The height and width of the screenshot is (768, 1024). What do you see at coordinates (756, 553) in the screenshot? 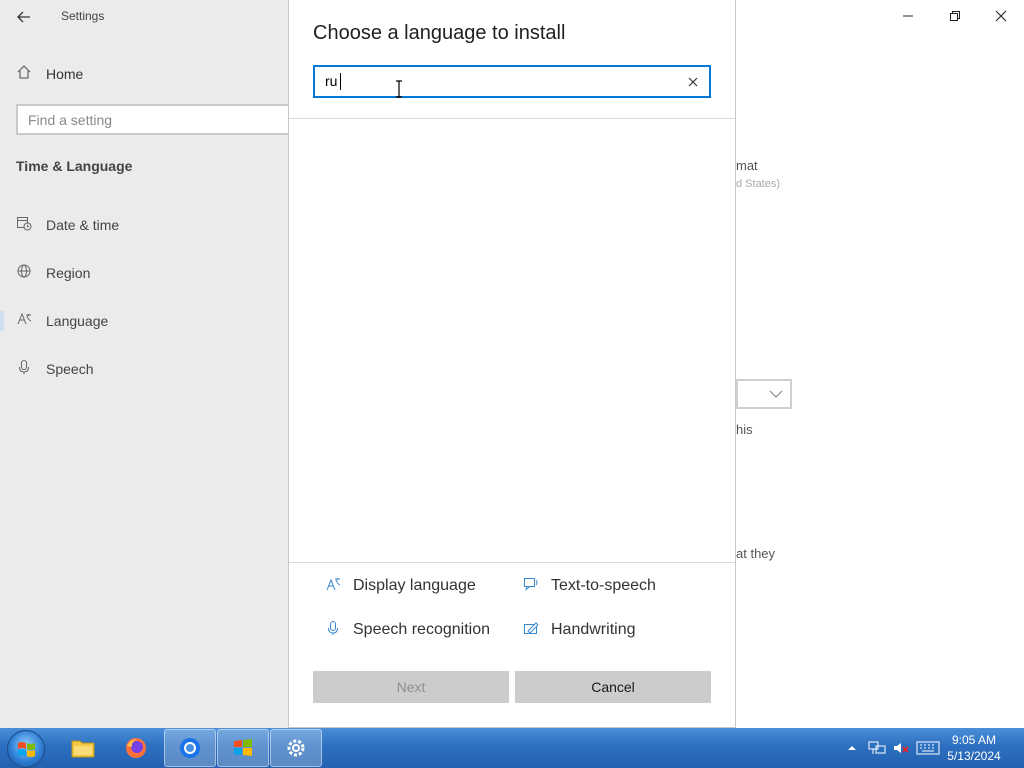
I see `that-text-fragment: at they` at bounding box center [756, 553].